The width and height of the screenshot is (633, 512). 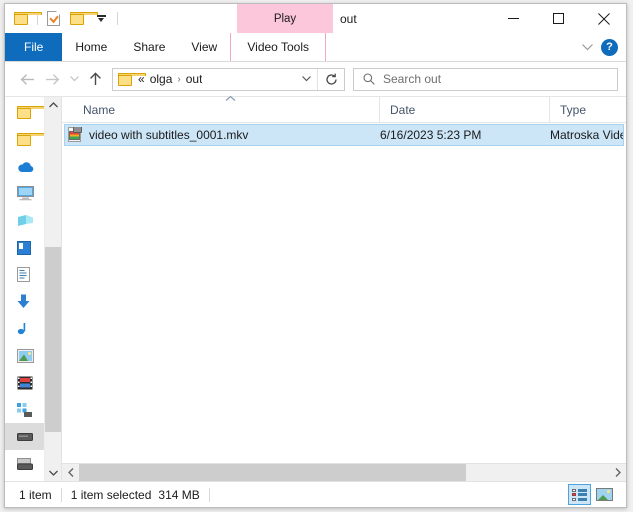 I want to click on chevron-up-icon, so click(x=53, y=105).